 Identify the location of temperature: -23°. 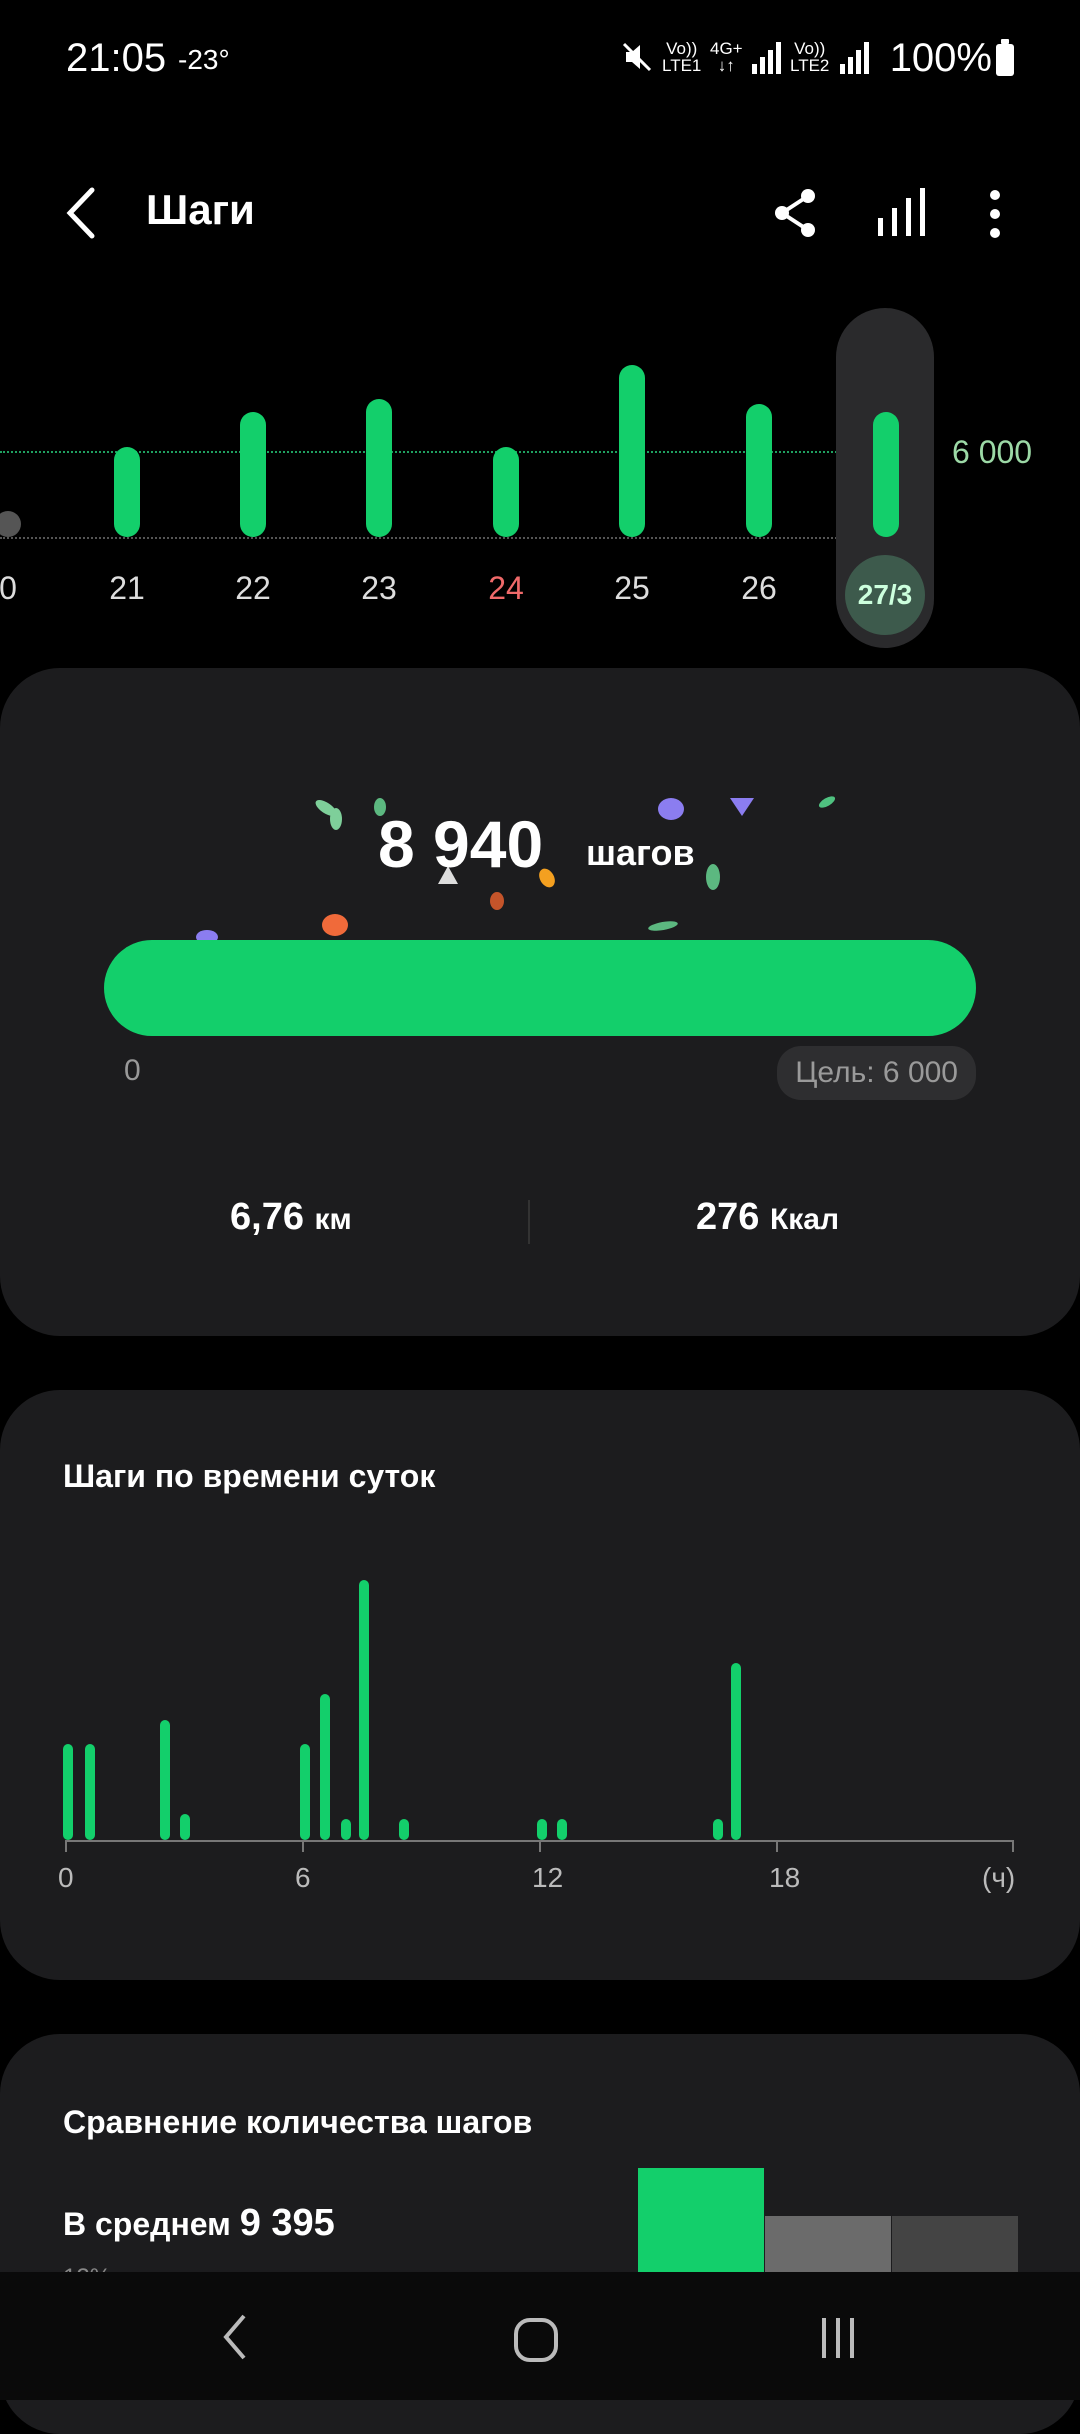
(204, 59).